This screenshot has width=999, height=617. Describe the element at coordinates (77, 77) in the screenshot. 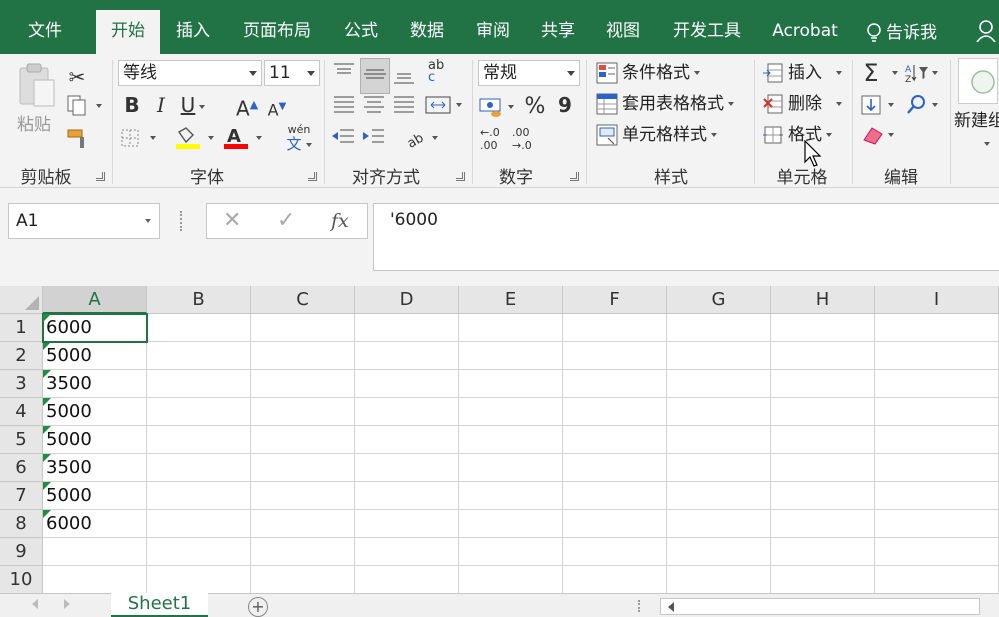

I see `cut-icon: ✂` at that location.